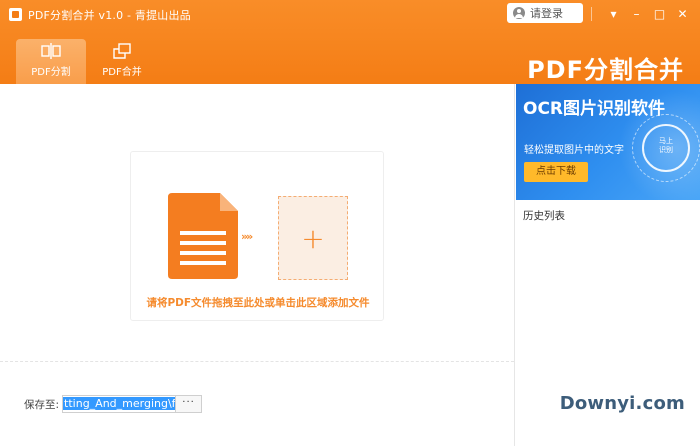  Describe the element at coordinates (350, 14) in the screenshot. I see `title-bar: PDF分割合并 v1.0 - 青提山出品 请登录 ▾ – □ ✕` at that location.